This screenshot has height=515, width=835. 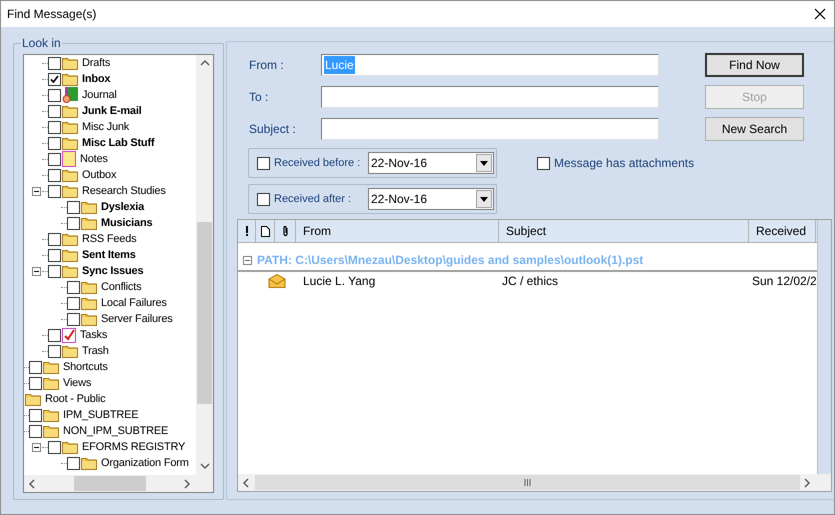 I want to click on table-cell-text: JC / ethics, so click(x=530, y=281).